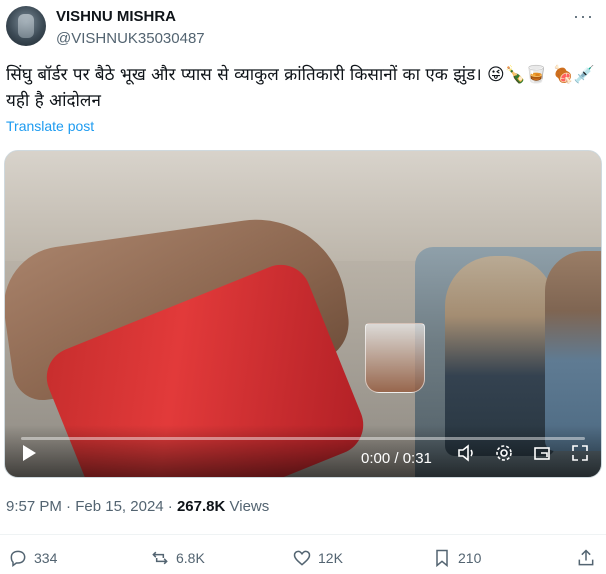 Image resolution: width=606 pixels, height=574 pixels. I want to click on author-handle: @VISHNUK35030487, so click(130, 38).